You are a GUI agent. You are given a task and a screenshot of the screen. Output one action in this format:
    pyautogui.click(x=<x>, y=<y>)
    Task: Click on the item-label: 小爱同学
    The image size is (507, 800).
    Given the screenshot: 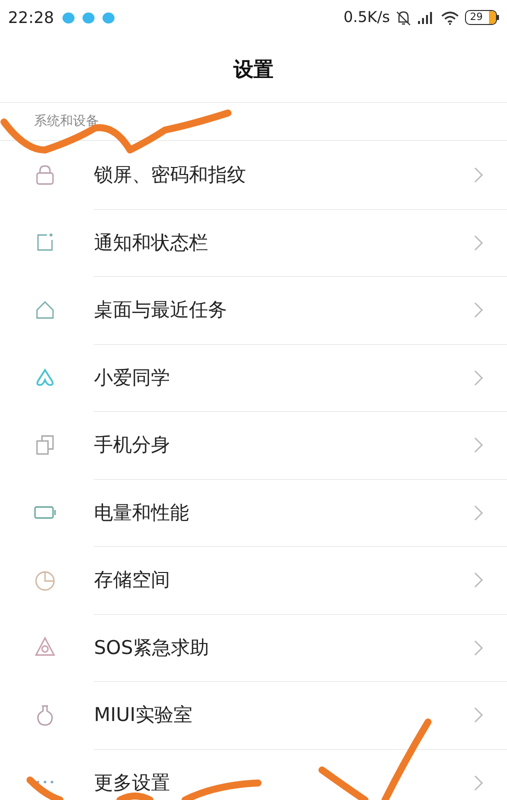 What is the action you would take?
    pyautogui.click(x=132, y=378)
    